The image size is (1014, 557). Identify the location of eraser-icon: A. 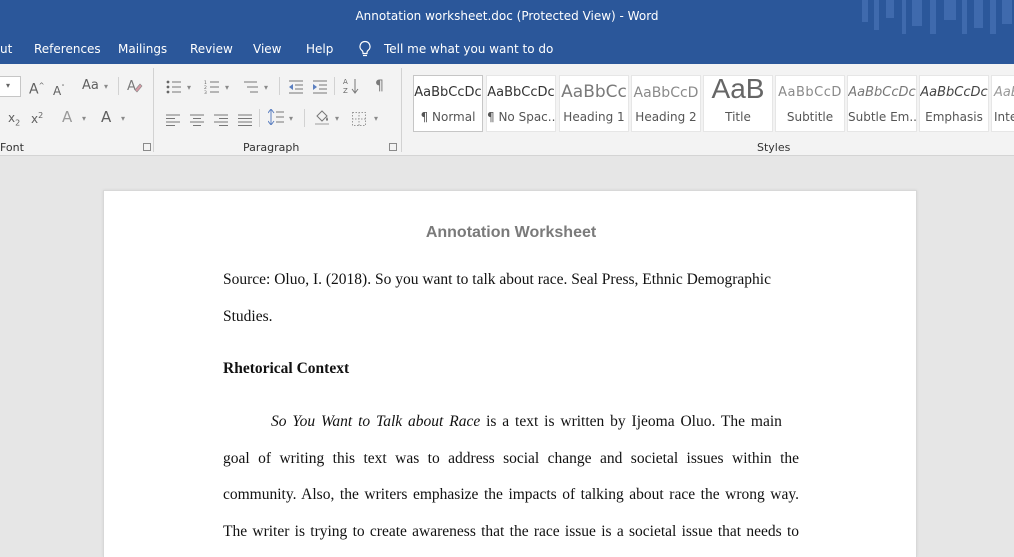
(135, 86).